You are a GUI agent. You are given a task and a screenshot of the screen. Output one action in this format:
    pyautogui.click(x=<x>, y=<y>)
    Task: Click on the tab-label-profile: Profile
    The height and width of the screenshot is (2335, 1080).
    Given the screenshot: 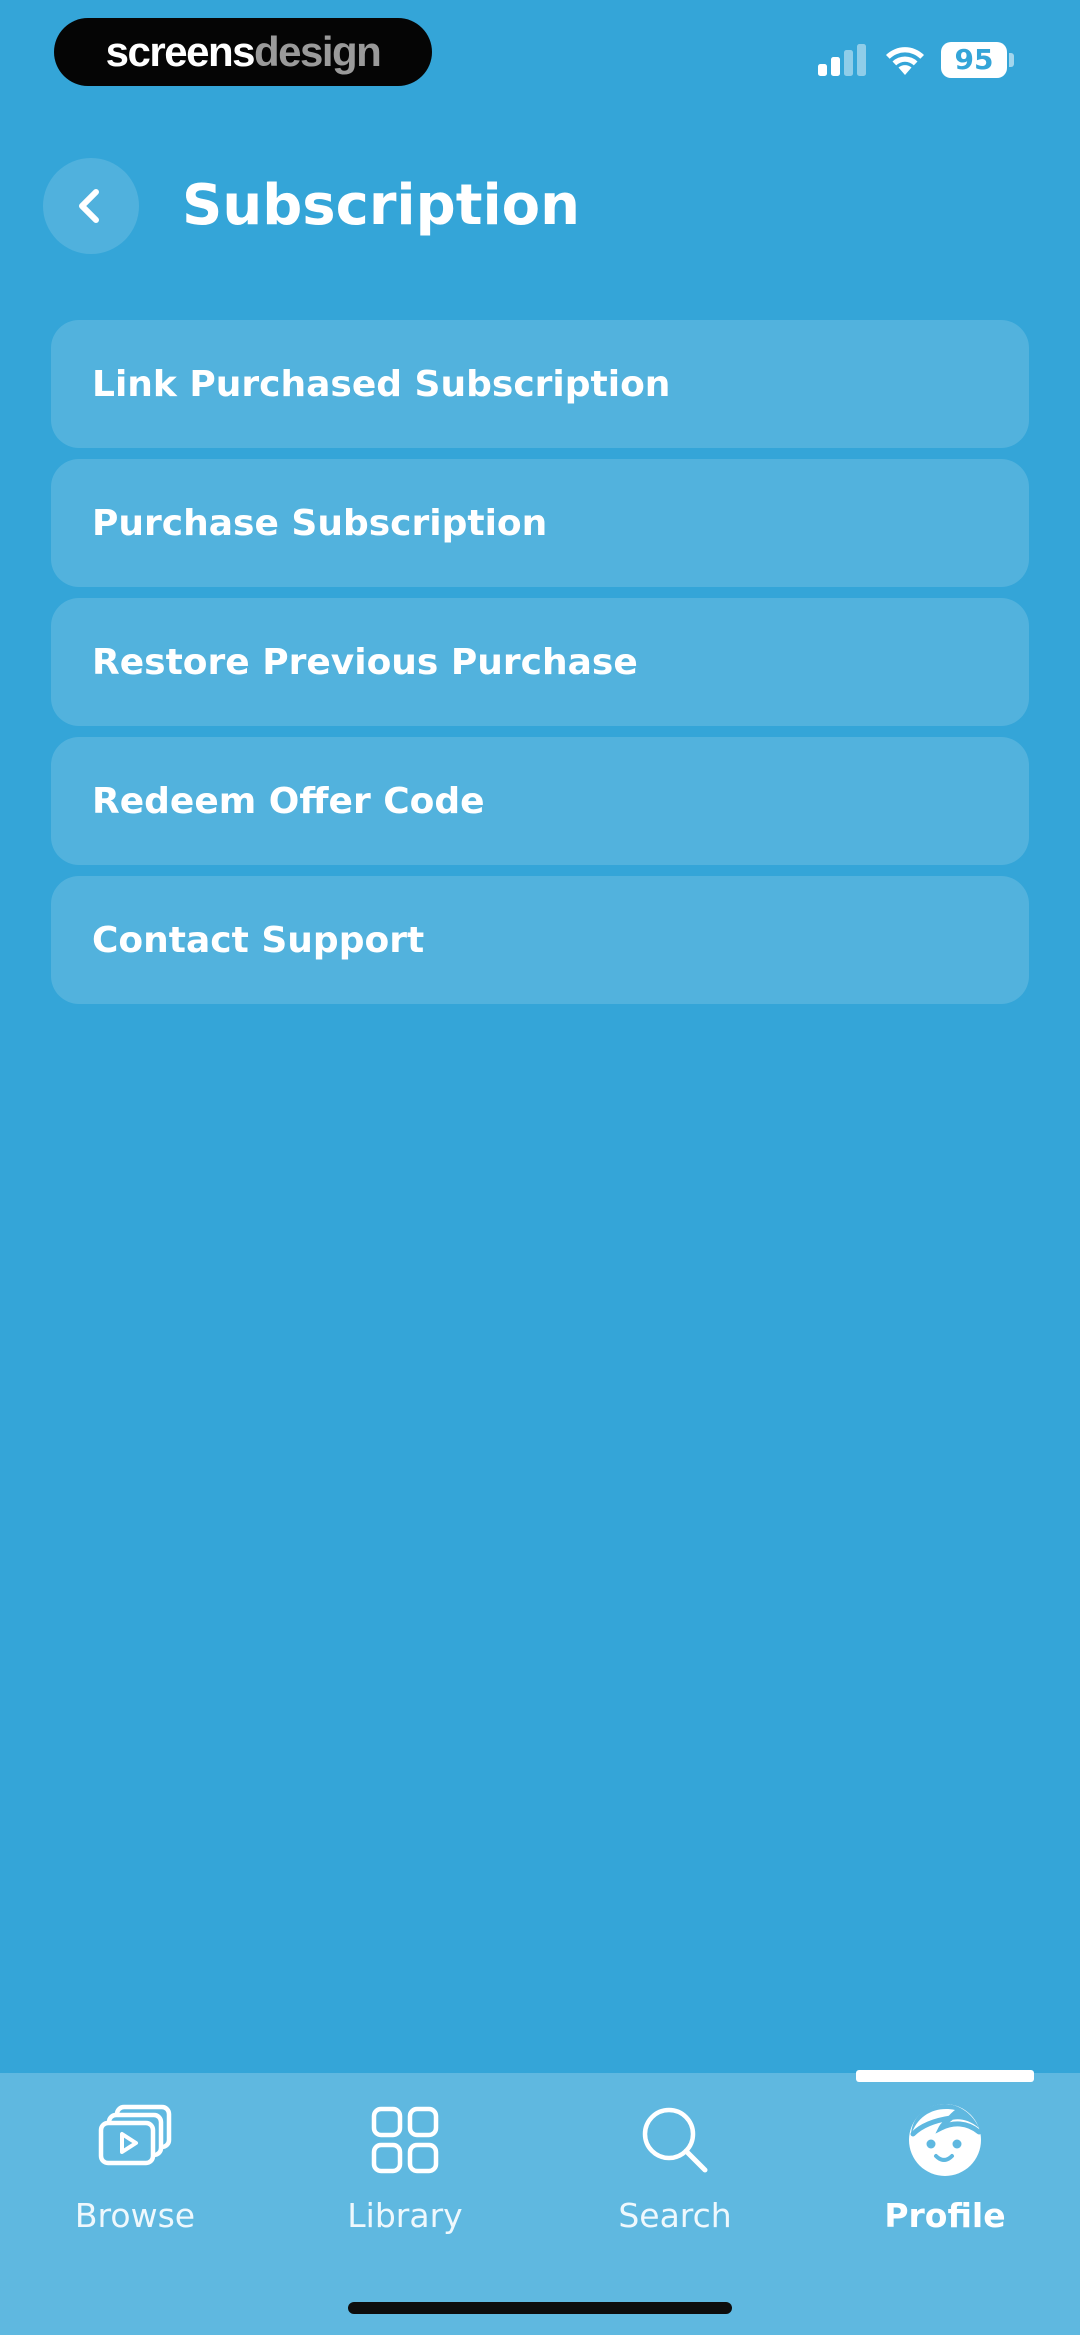 What is the action you would take?
    pyautogui.click(x=945, y=2215)
    